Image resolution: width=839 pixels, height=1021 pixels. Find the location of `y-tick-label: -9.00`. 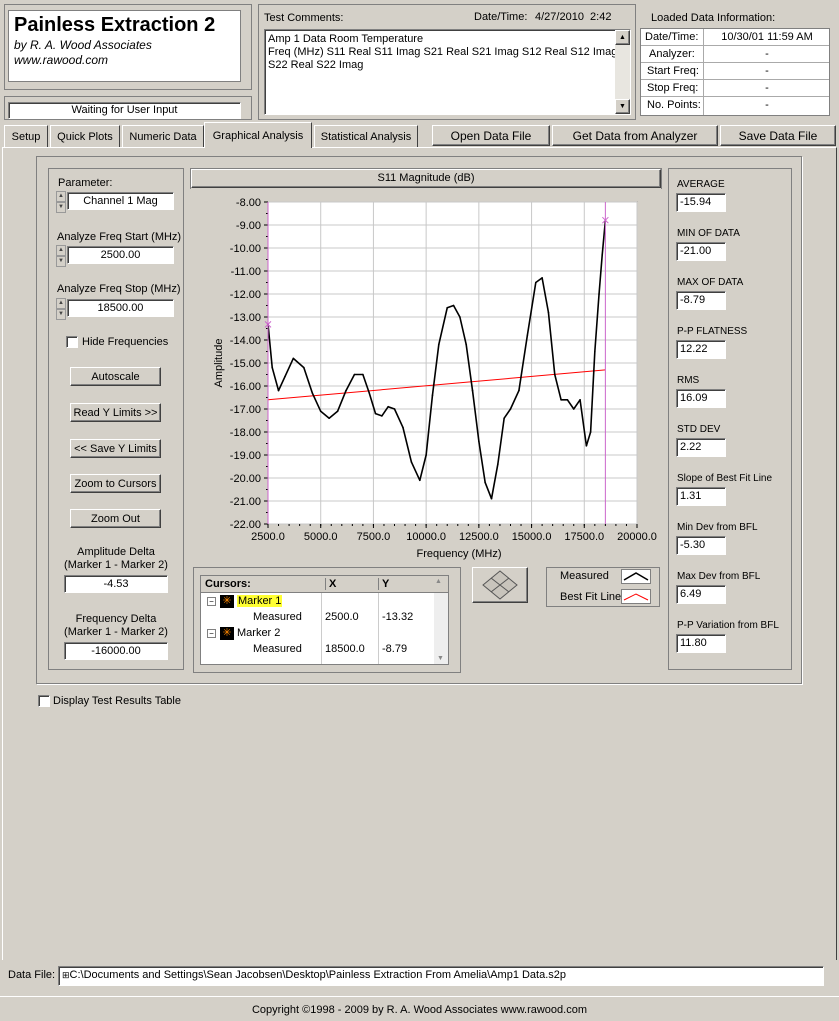

y-tick-label: -9.00 is located at coordinates (248, 226).